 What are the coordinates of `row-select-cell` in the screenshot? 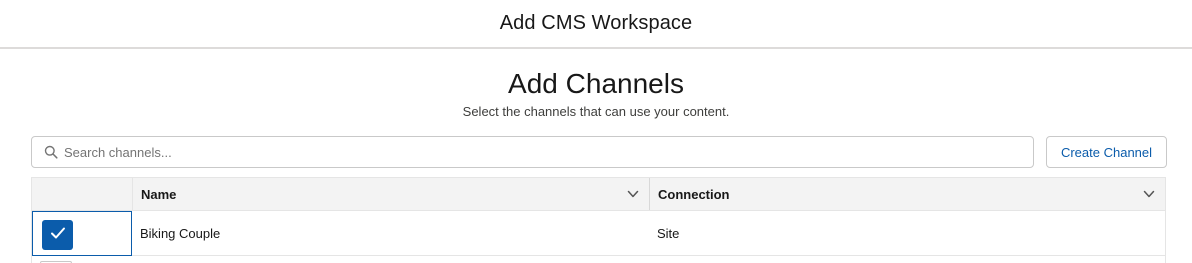 It's located at (82, 233).